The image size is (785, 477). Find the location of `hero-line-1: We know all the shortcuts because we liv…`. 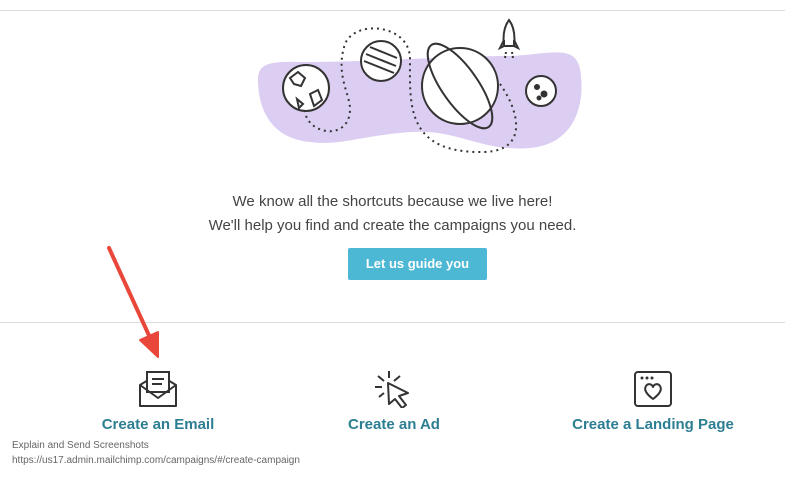

hero-line-1: We know all the shortcuts because we liv… is located at coordinates (392, 201).